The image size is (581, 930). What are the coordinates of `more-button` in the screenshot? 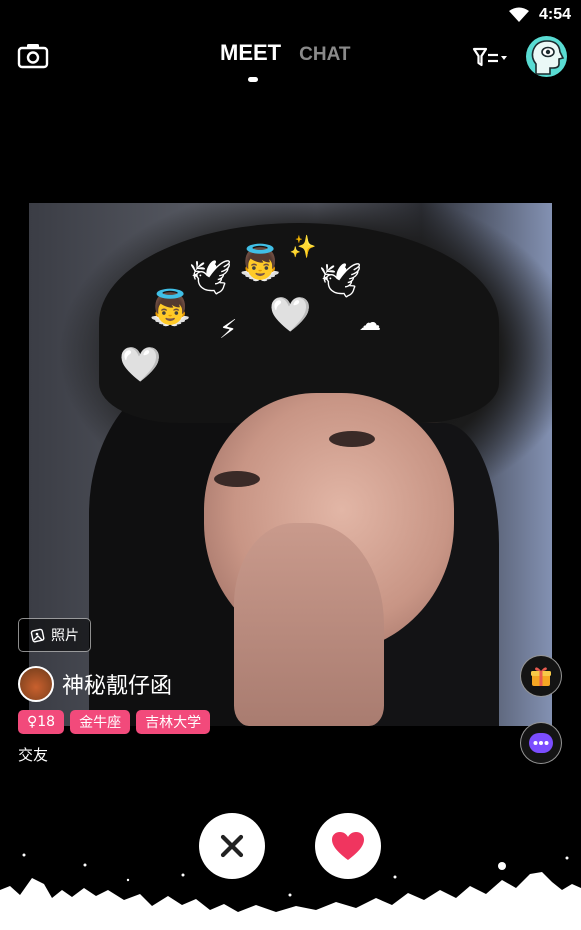 It's located at (541, 743).